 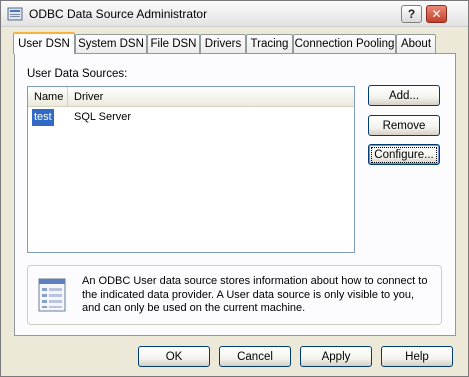 What do you see at coordinates (411, 14) in the screenshot?
I see `help-title-button: ?` at bounding box center [411, 14].